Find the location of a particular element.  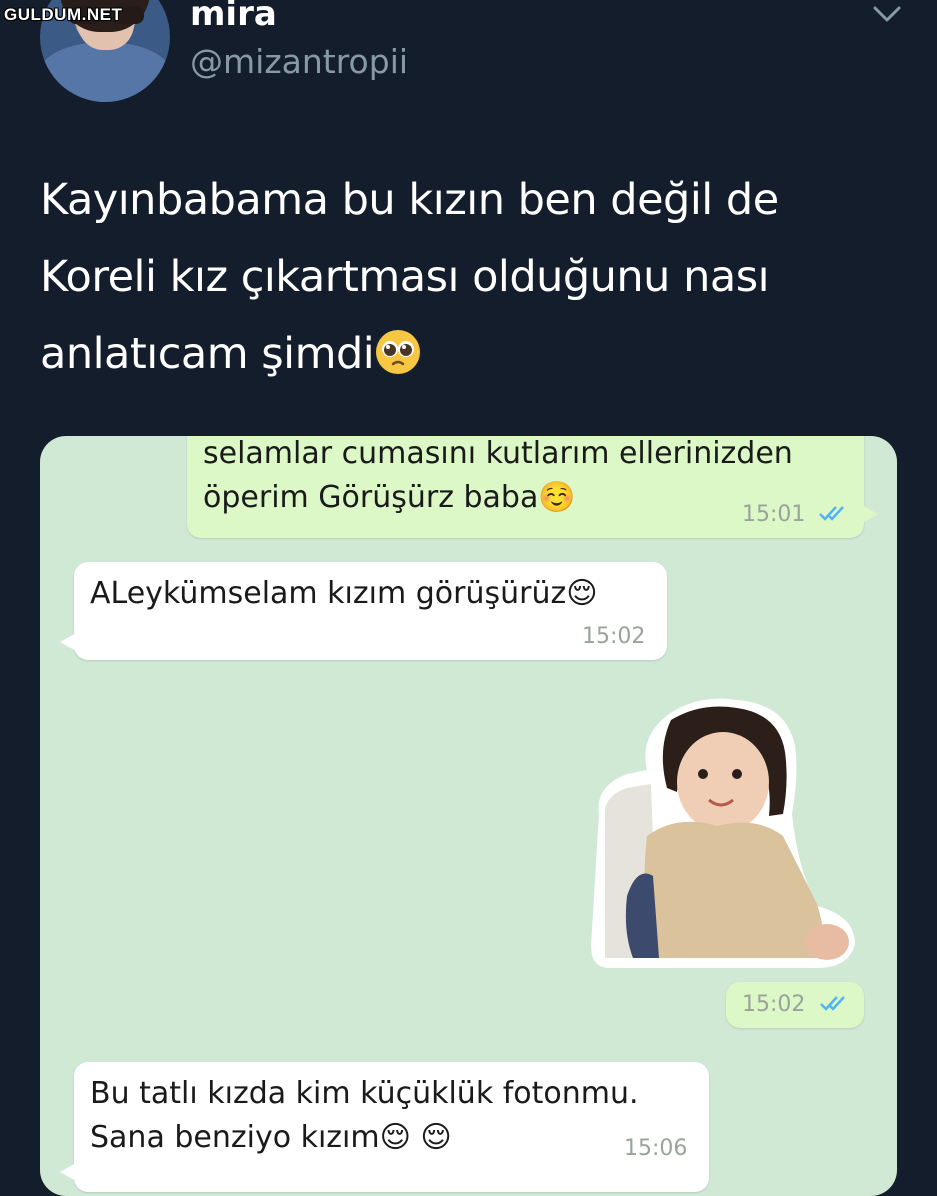

message-time: 15:01 is located at coordinates (774, 514).